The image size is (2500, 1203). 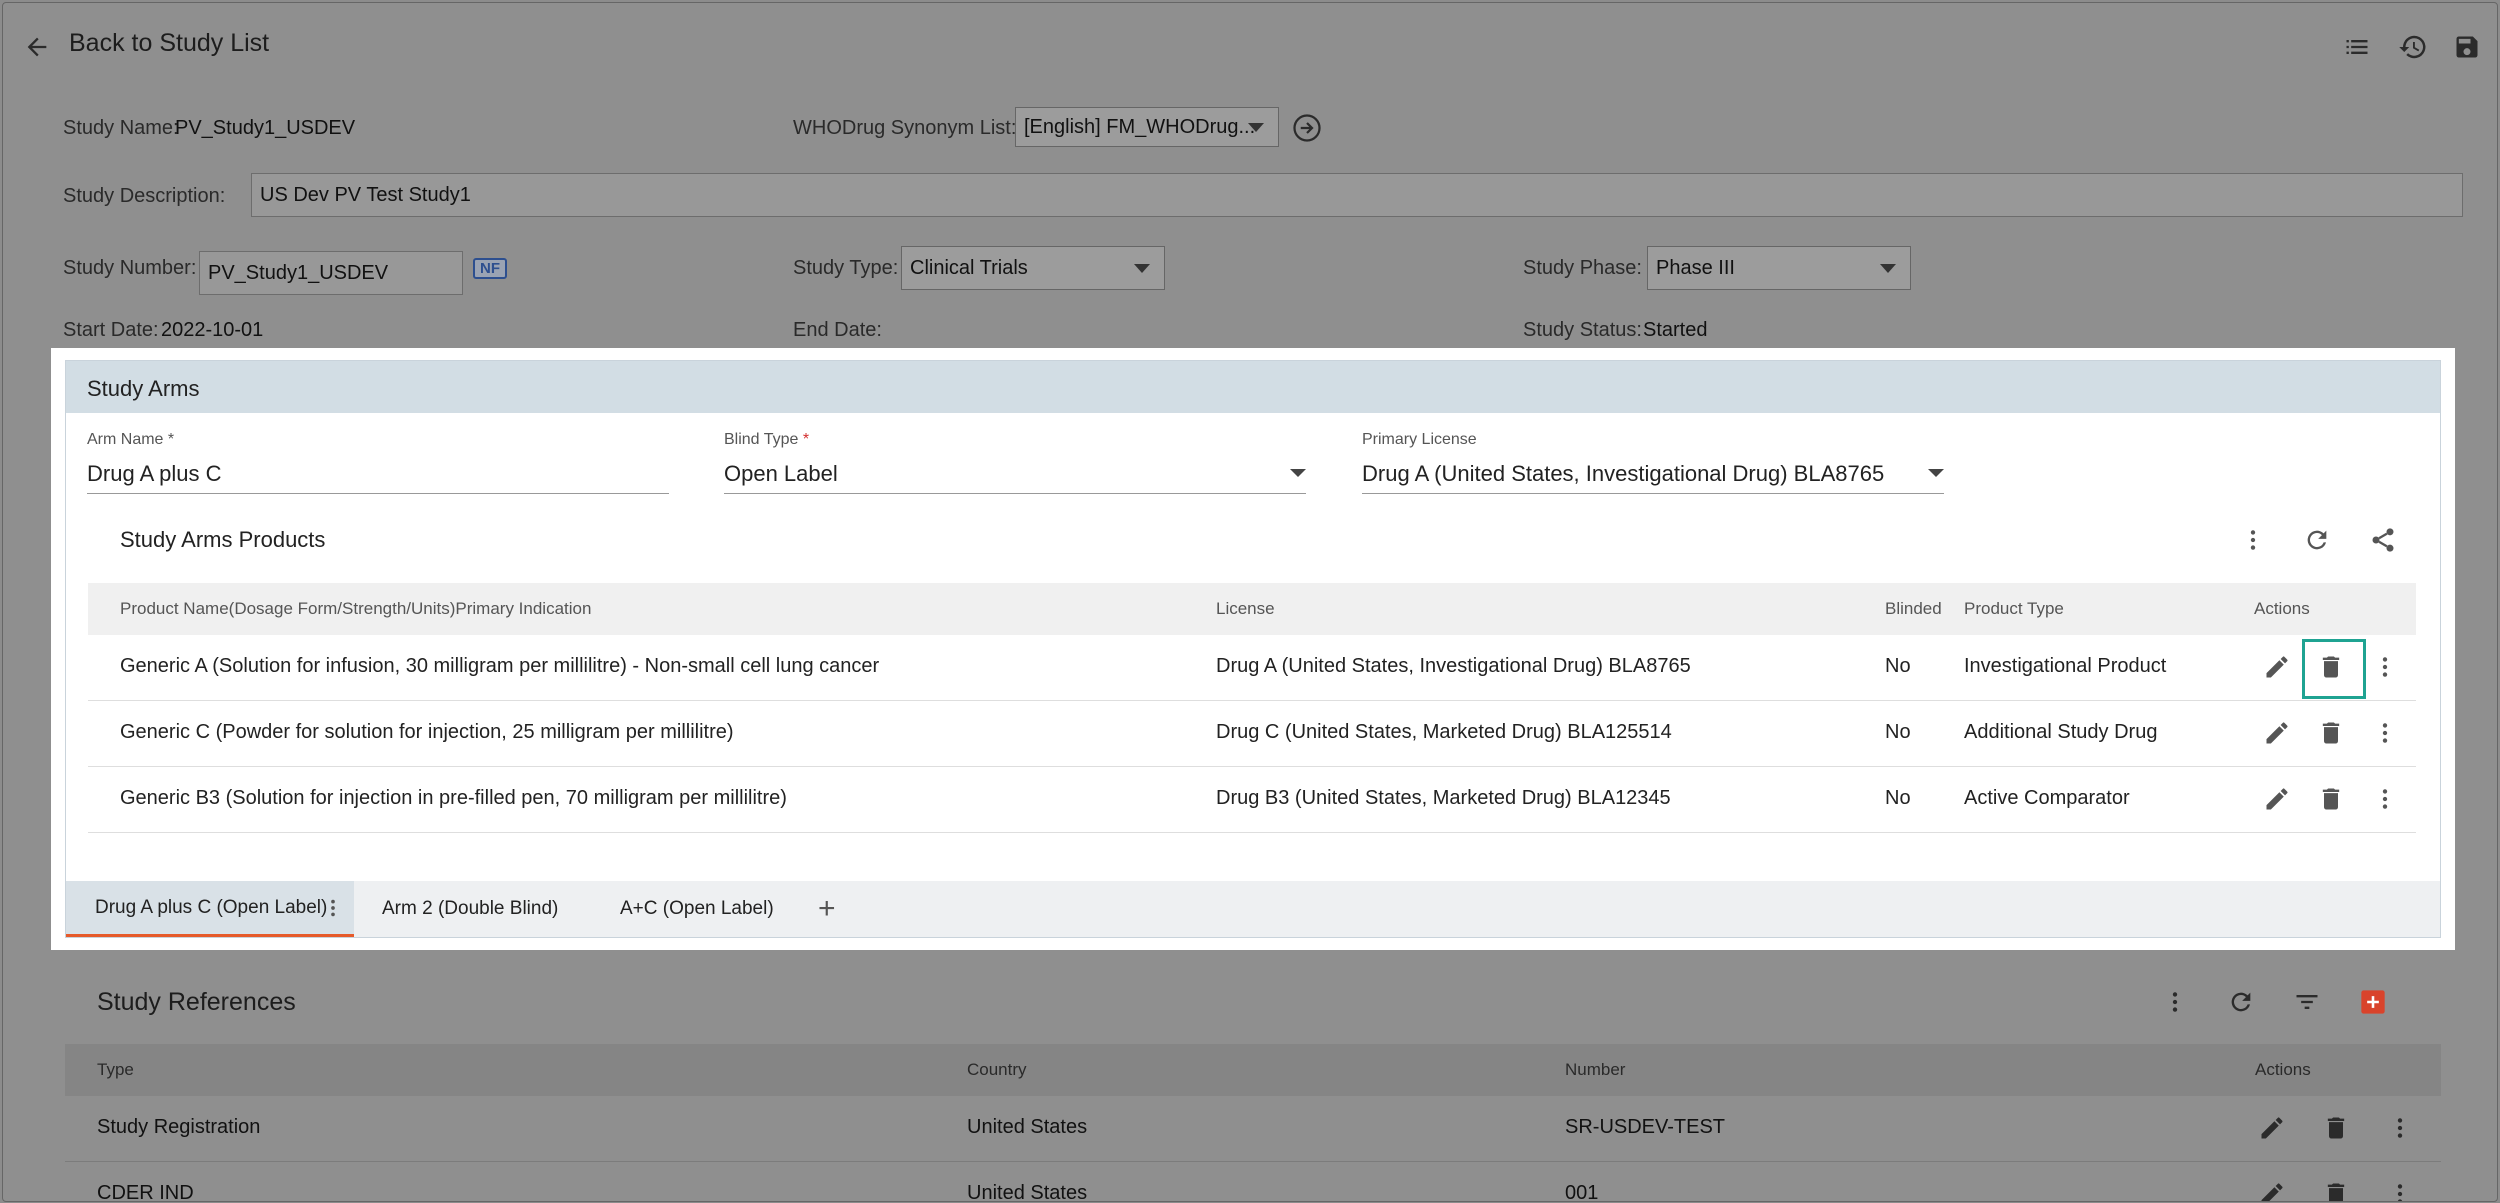 I want to click on references-table-header: Type Country Number Actions, so click(x=1253, y=1070).